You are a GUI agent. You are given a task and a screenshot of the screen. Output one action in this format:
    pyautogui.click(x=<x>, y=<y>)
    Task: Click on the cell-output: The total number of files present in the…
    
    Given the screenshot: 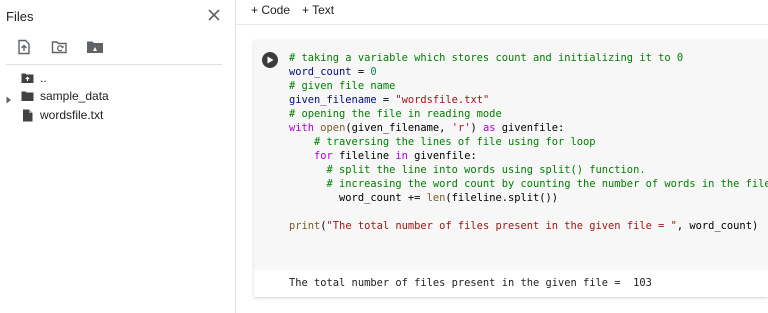 What is the action you would take?
    pyautogui.click(x=511, y=283)
    